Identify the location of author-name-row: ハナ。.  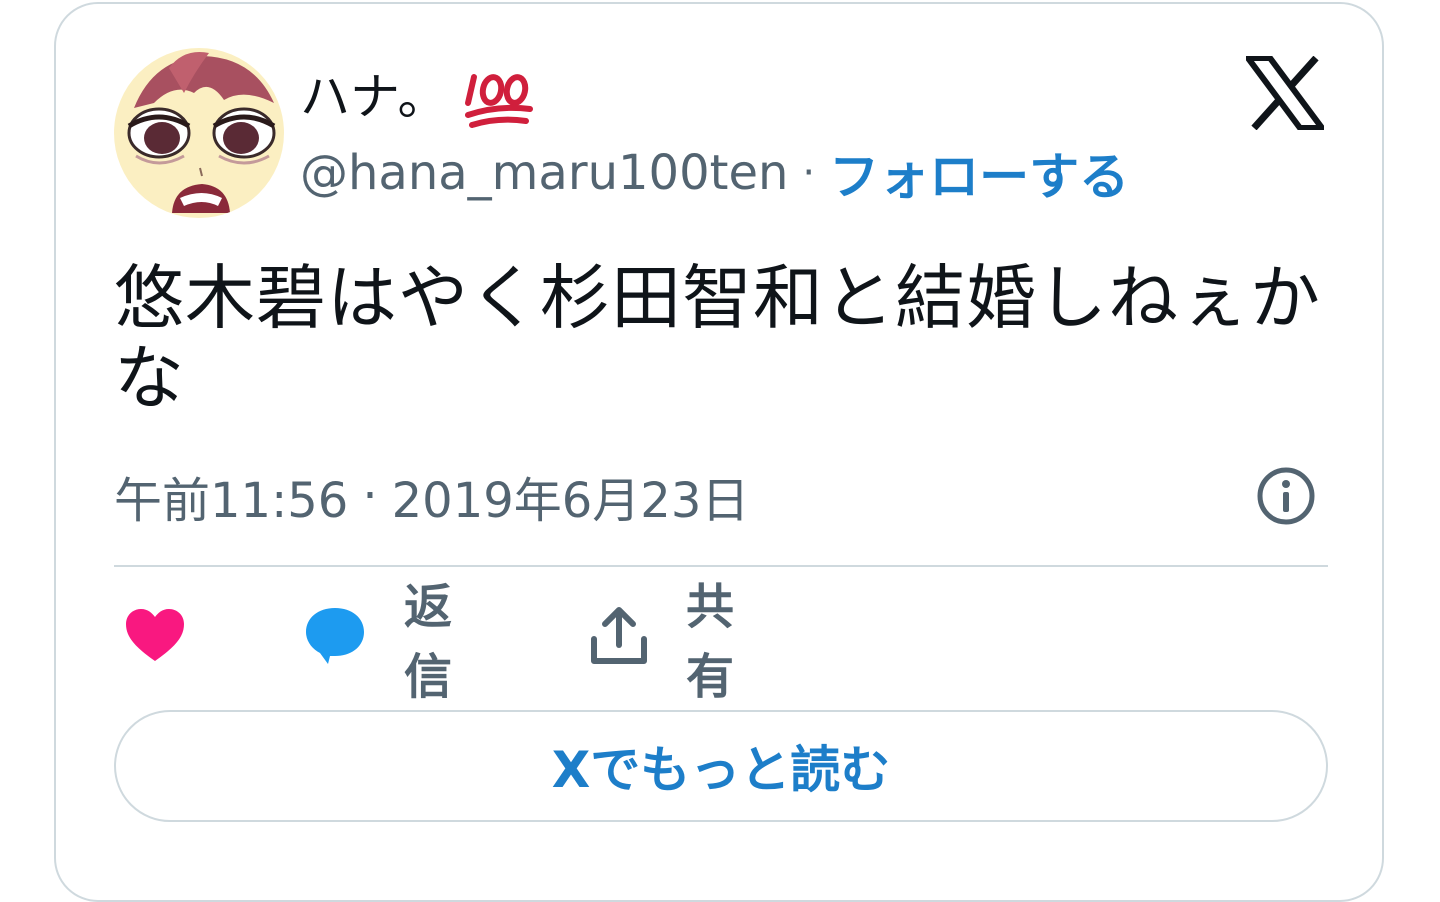
(417, 97).